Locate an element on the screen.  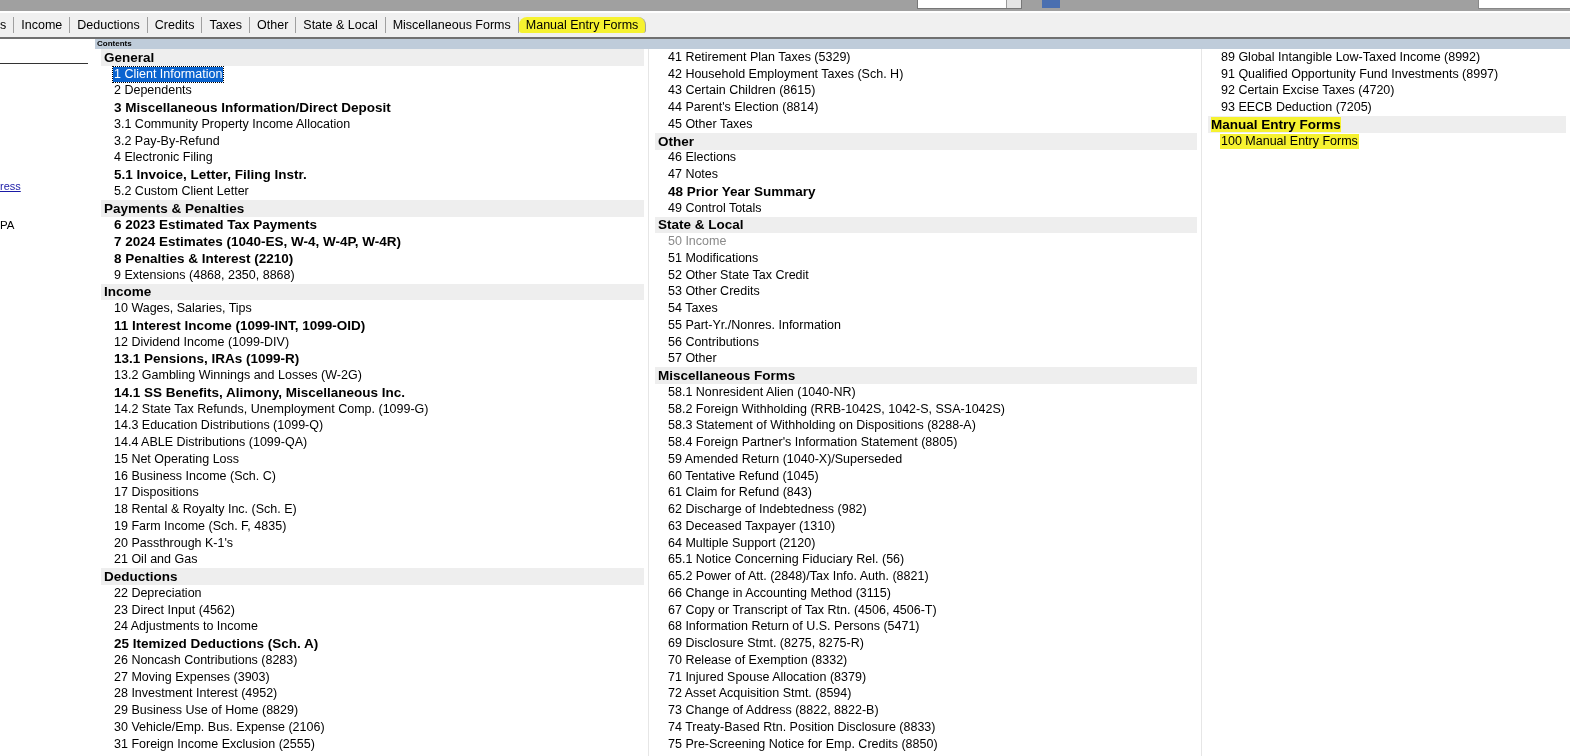
list-item: 66 Change in Accounting Method (3115) is located at coordinates (779, 593).